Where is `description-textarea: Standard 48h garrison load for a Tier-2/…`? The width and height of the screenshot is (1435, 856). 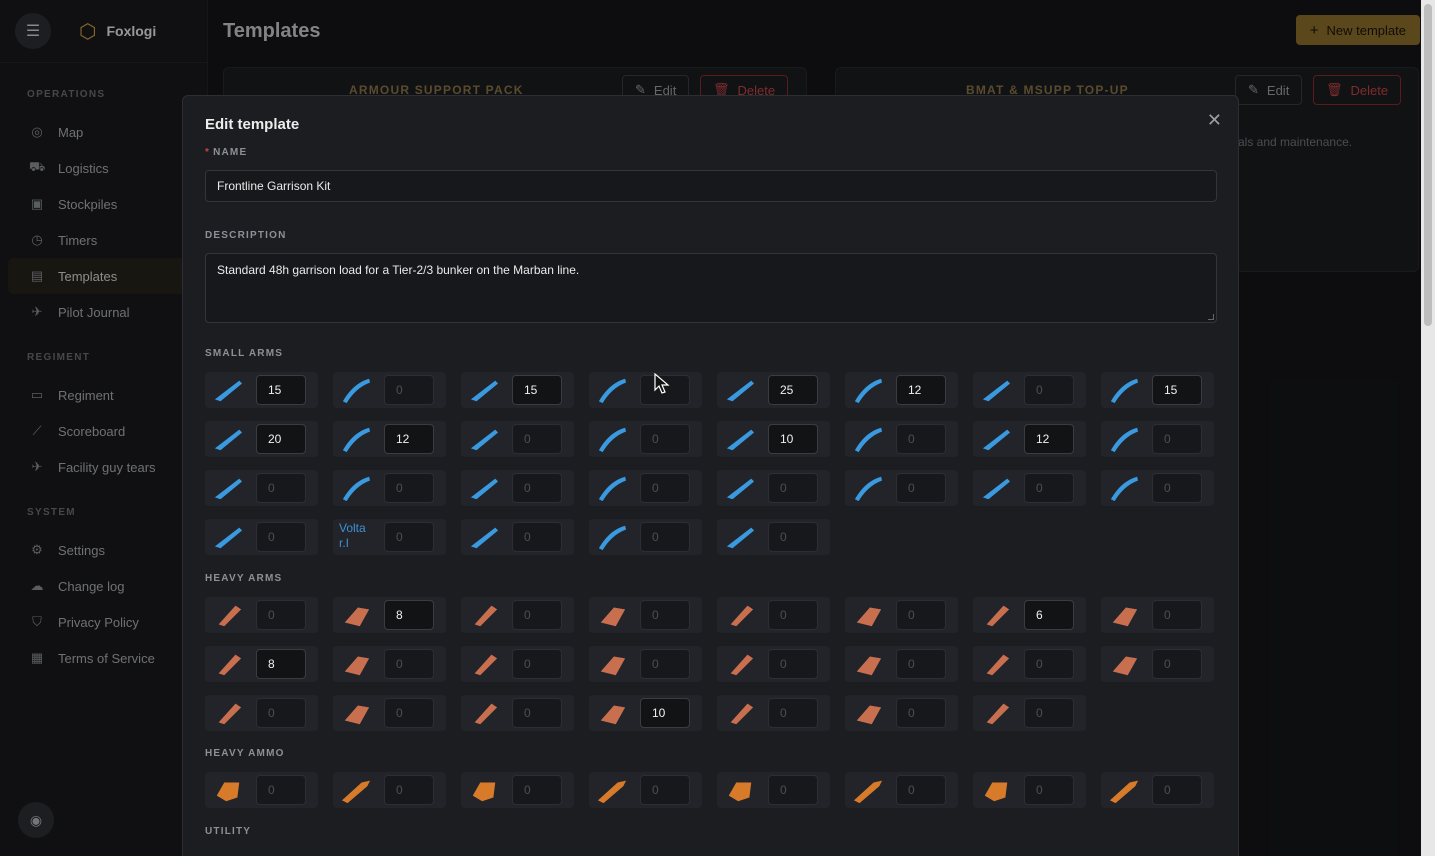 description-textarea: Standard 48h garrison load for a Tier-2/… is located at coordinates (711, 288).